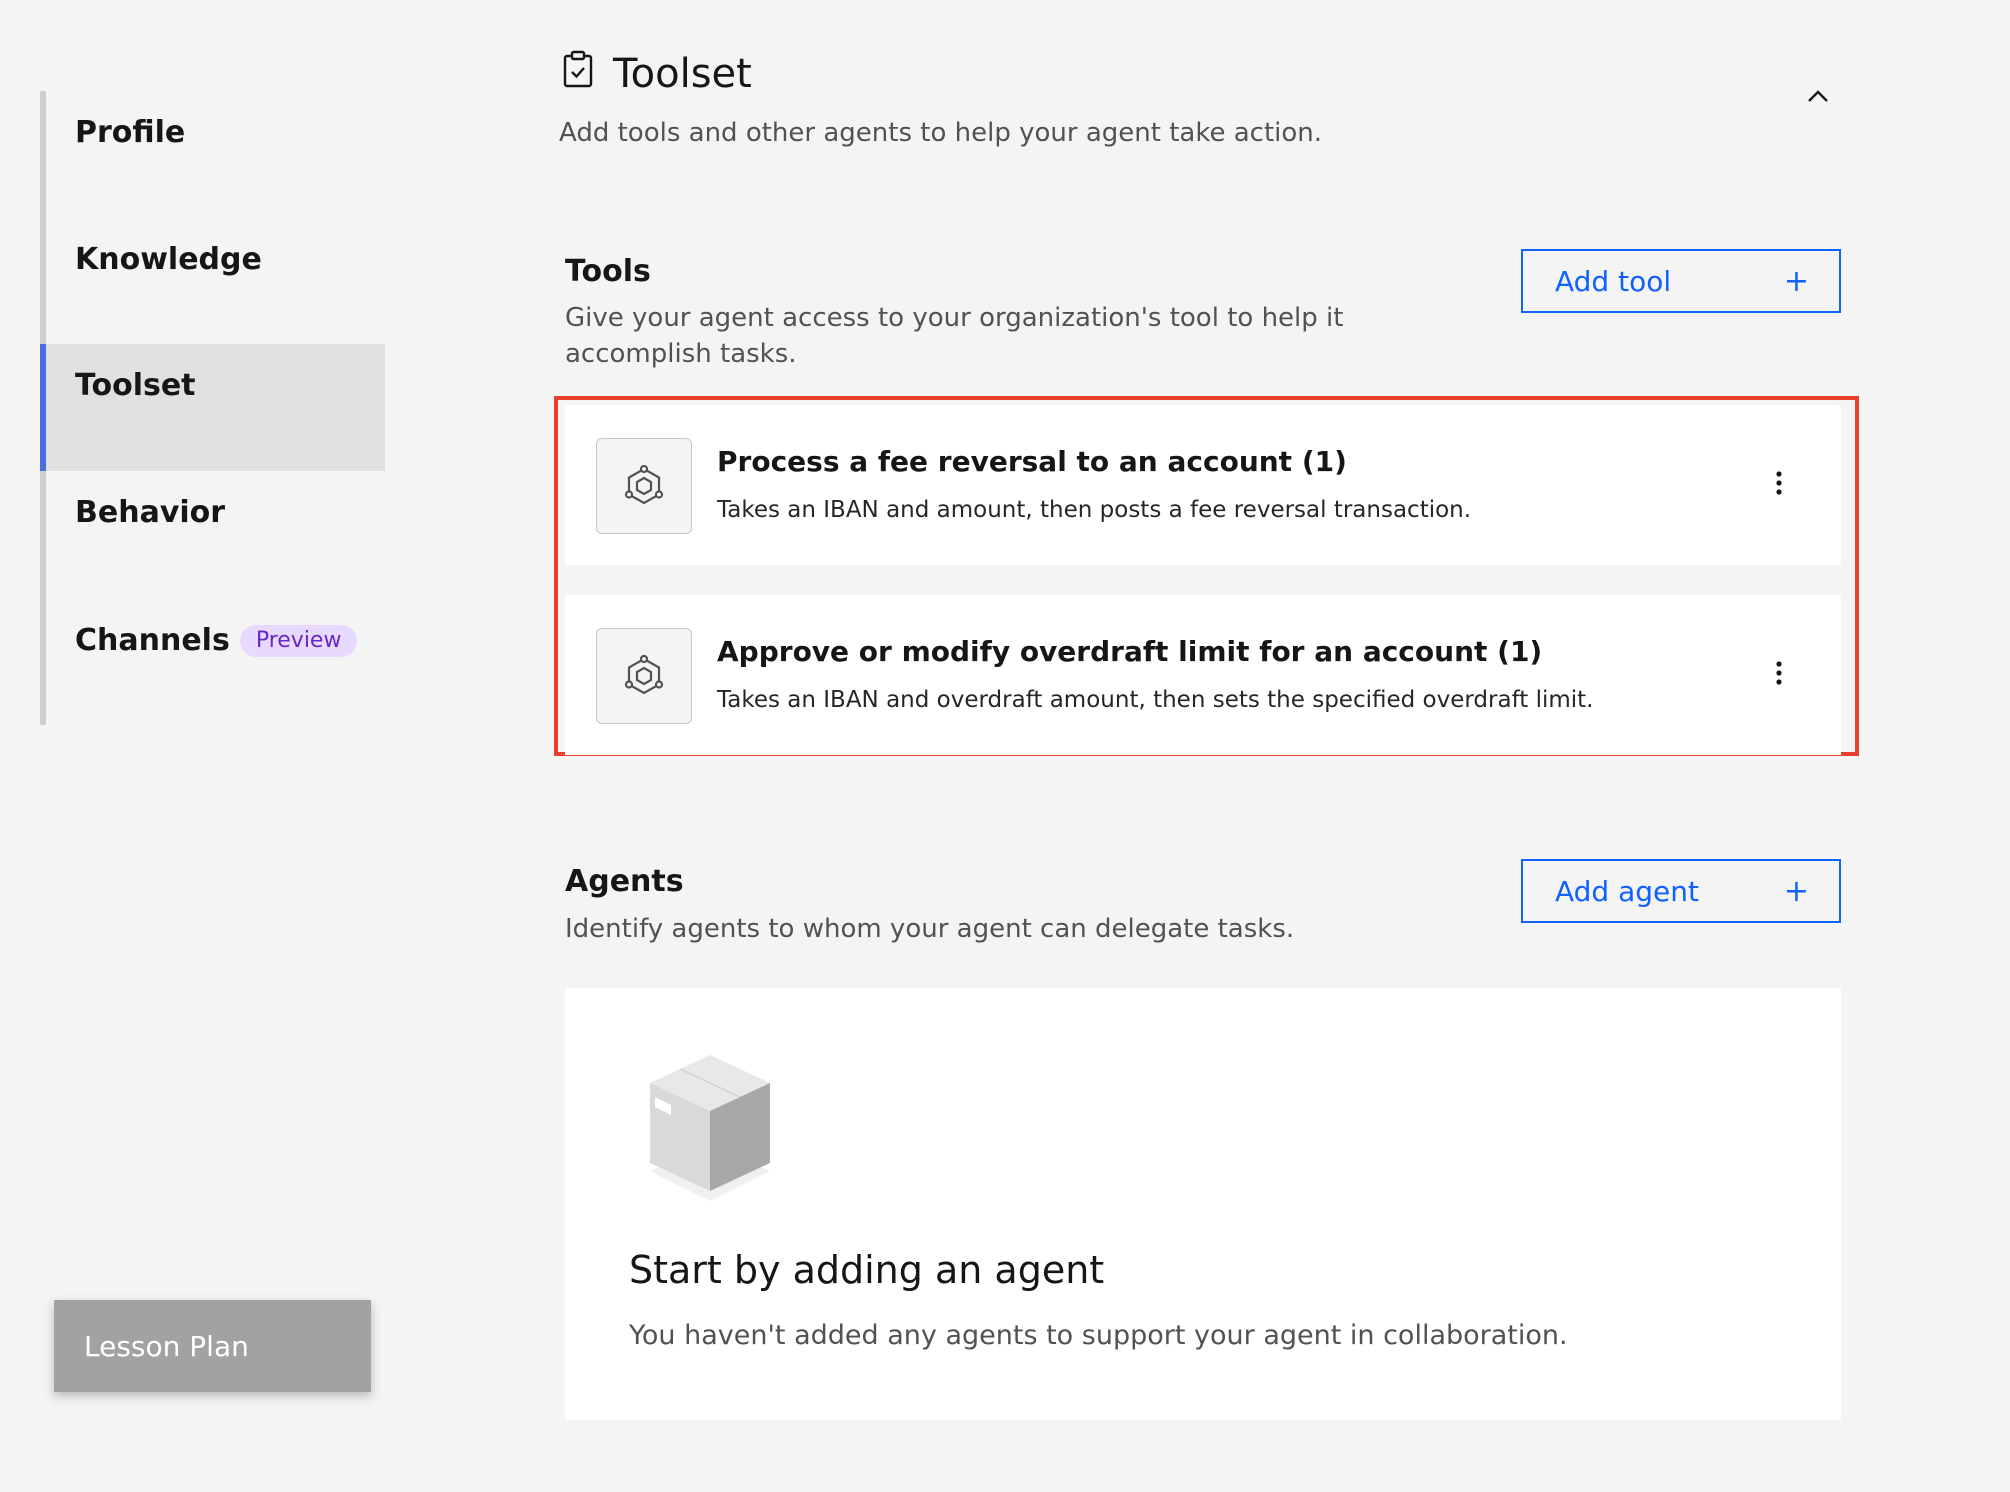 The height and width of the screenshot is (1492, 2010). I want to click on sidebar-item-label: Toolset, so click(135, 385).